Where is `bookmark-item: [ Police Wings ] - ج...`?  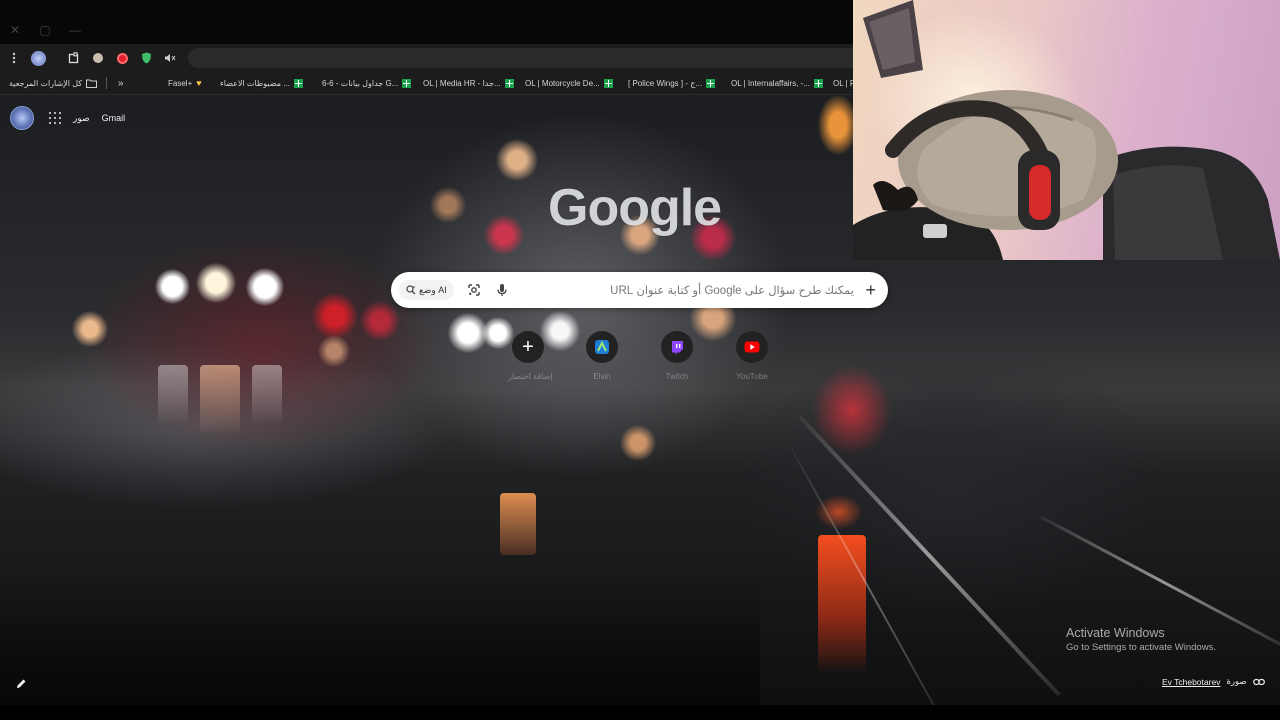
bookmark-item: [ Police Wings ] - ج... is located at coordinates (672, 83).